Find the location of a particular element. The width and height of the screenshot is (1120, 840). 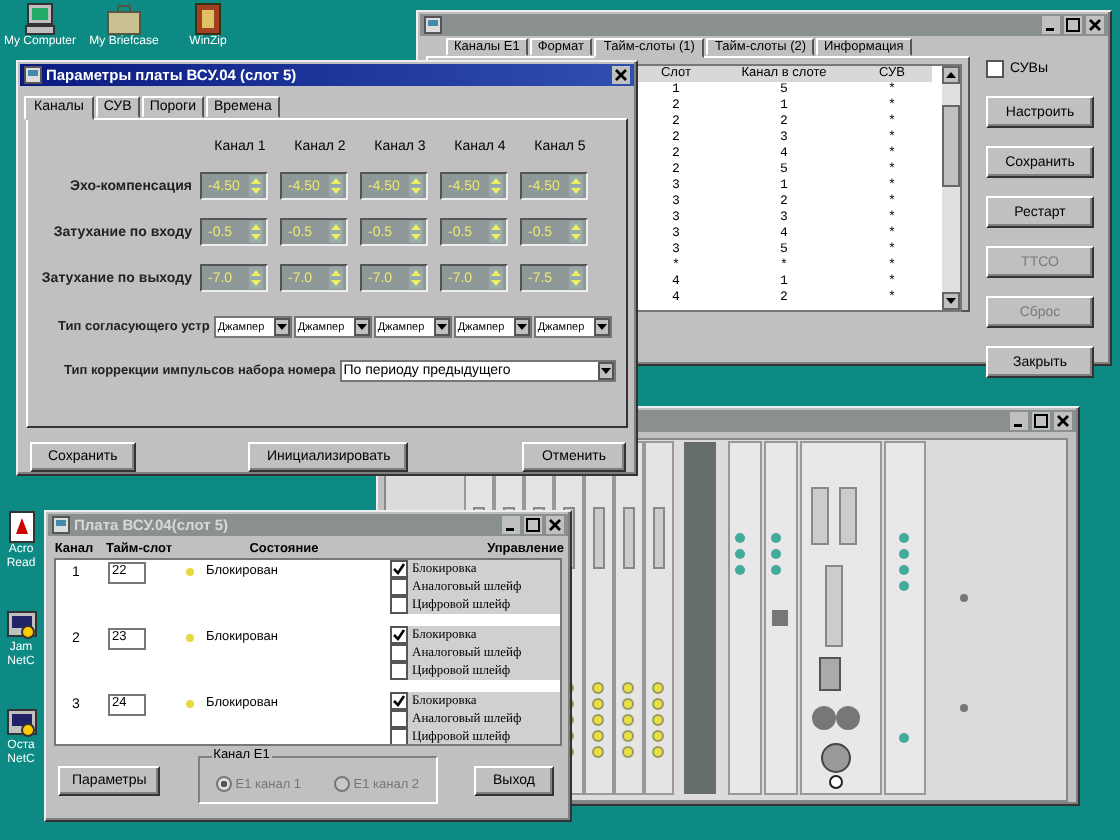

computer-icon is located at coordinates (40, 19).